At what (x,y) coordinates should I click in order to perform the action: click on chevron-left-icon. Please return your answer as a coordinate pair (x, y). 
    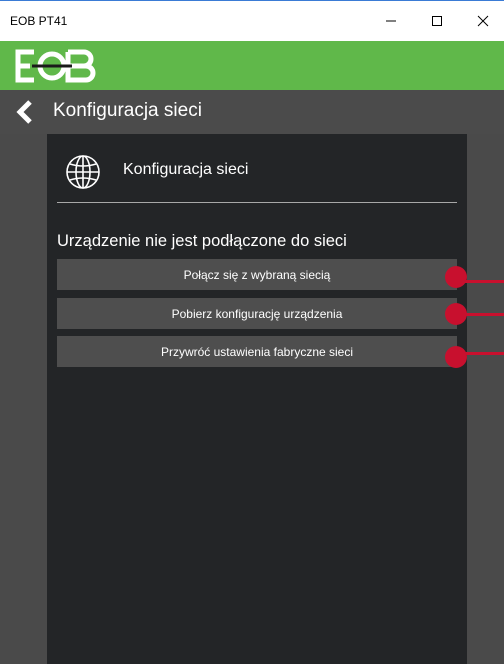
    Looking at the image, I should click on (25, 112).